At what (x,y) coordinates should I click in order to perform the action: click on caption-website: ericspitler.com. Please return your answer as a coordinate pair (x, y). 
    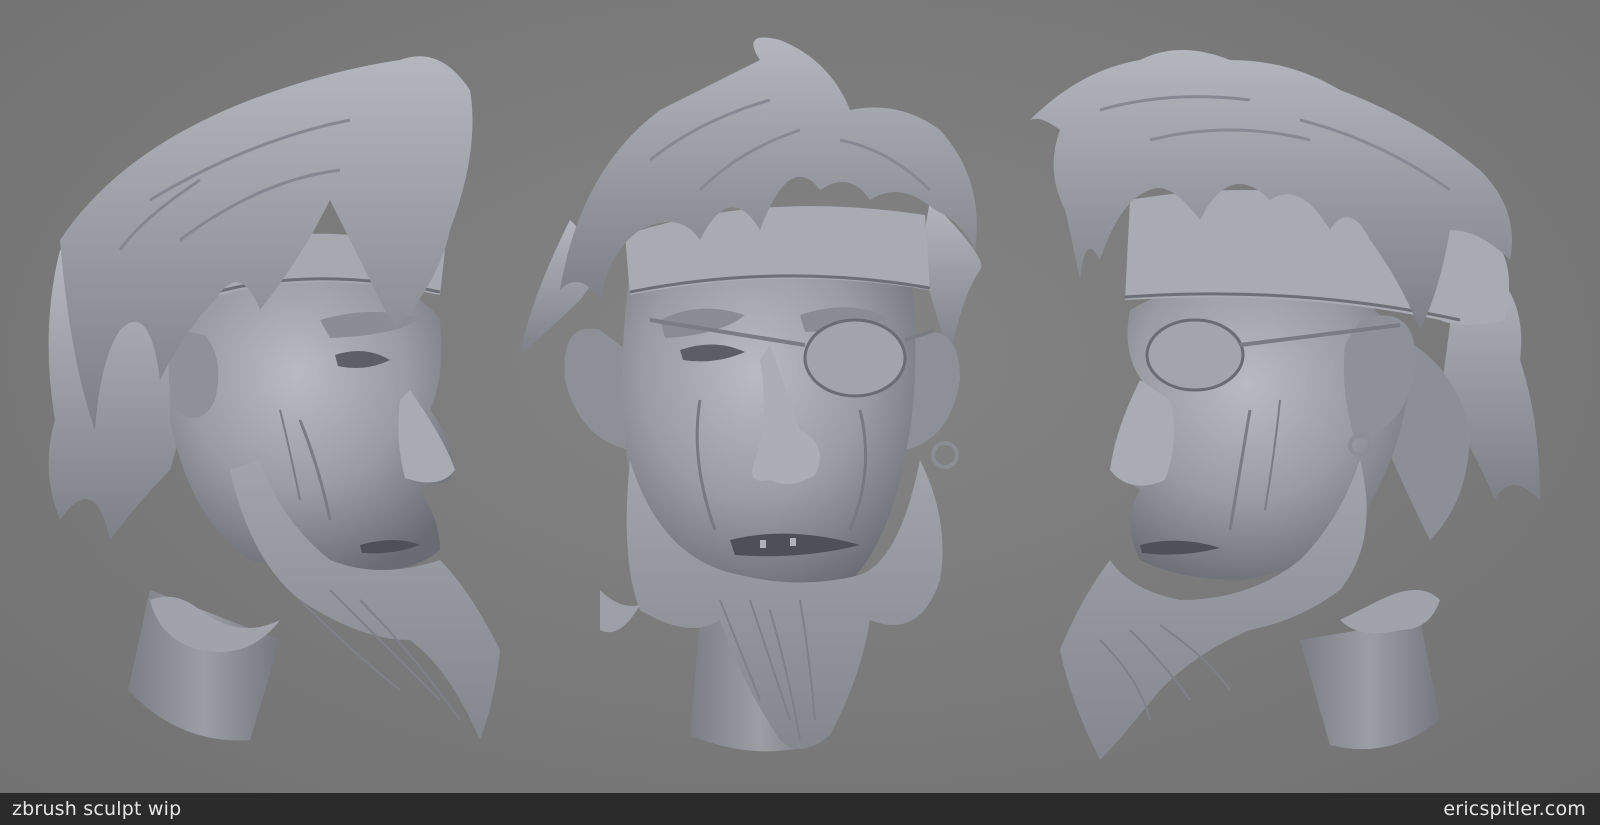
    Looking at the image, I should click on (1514, 809).